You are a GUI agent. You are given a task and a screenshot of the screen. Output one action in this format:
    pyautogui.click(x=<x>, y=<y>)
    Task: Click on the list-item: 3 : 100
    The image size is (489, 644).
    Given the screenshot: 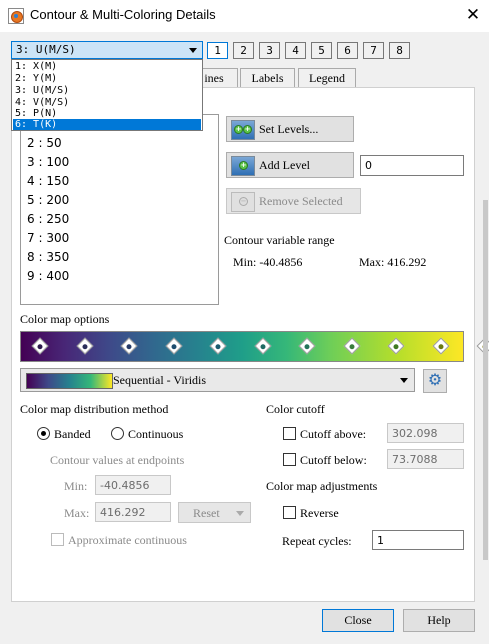 What is the action you would take?
    pyautogui.click(x=48, y=162)
    